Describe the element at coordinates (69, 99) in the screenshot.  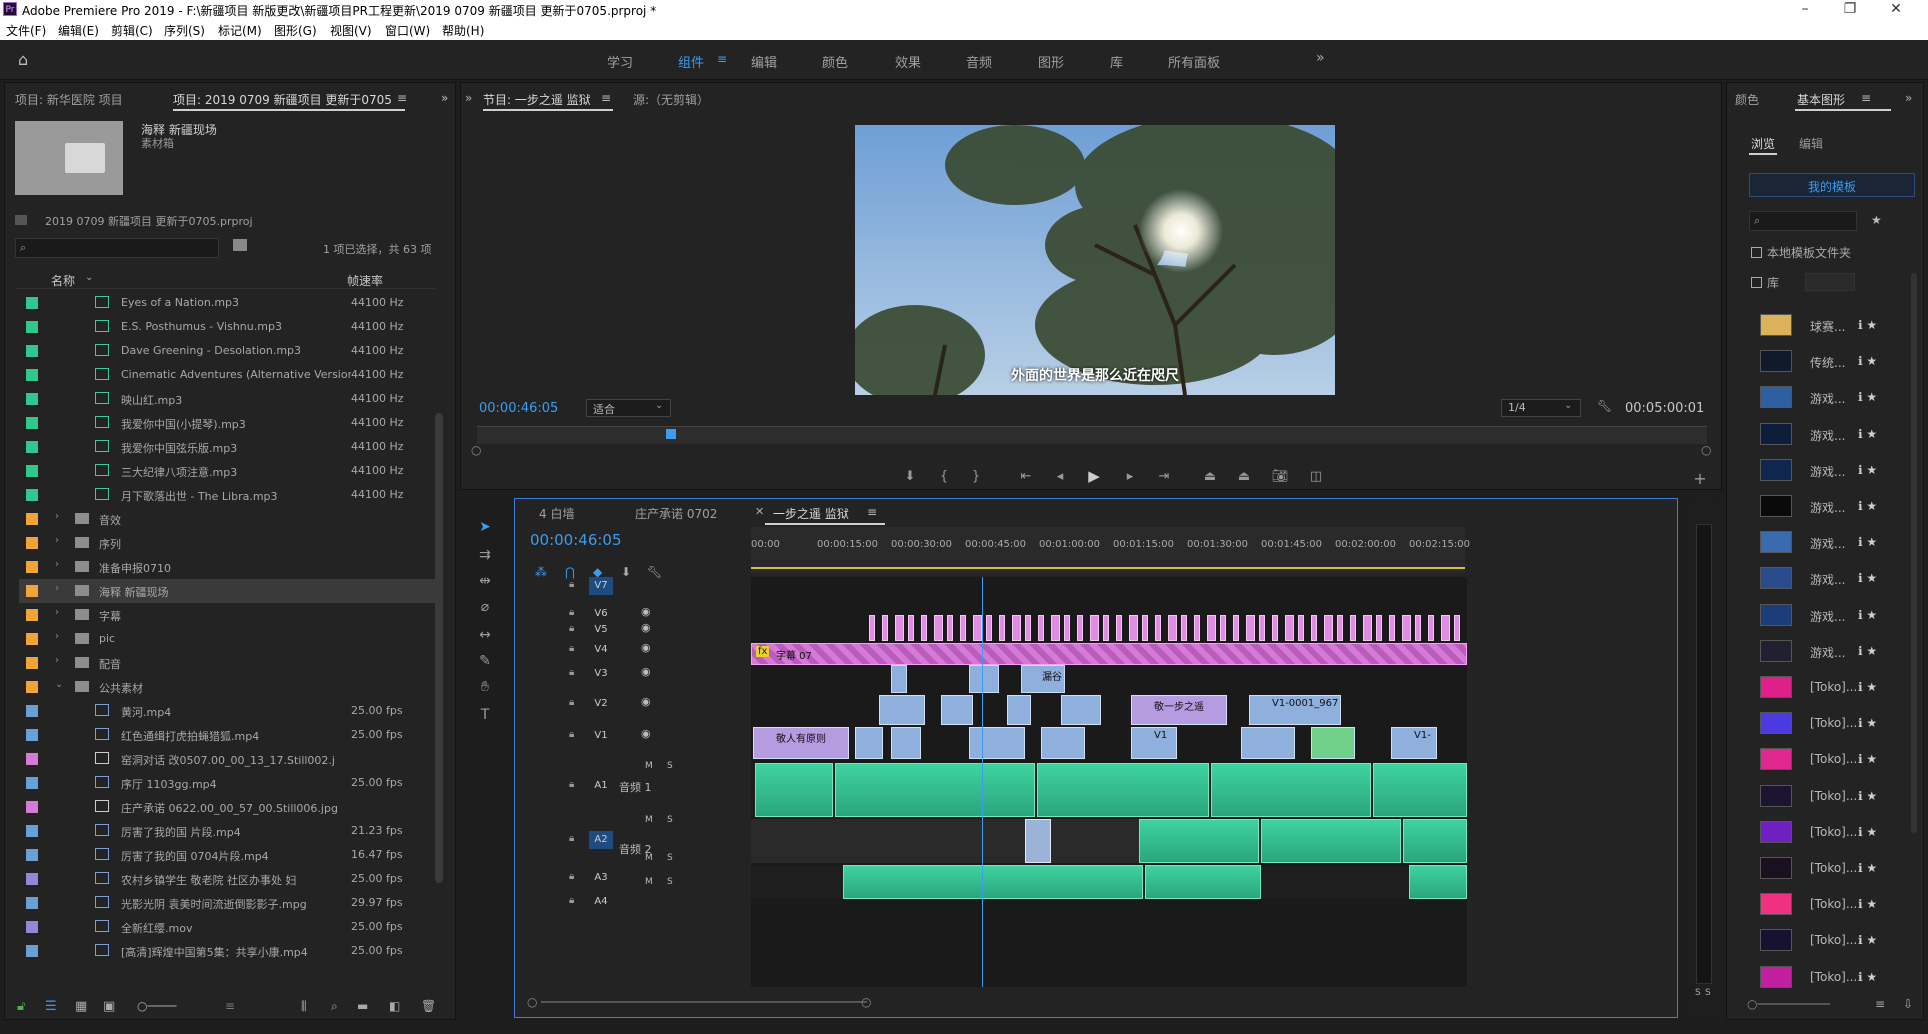
I see `tab-project-xinhua: 项目: 新华医院 项目` at that location.